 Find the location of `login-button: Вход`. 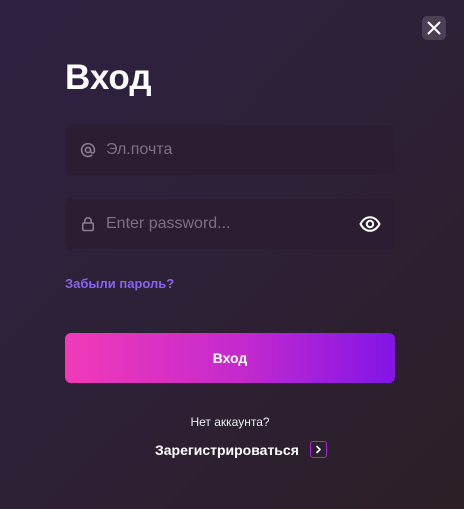

login-button: Вход is located at coordinates (230, 358).